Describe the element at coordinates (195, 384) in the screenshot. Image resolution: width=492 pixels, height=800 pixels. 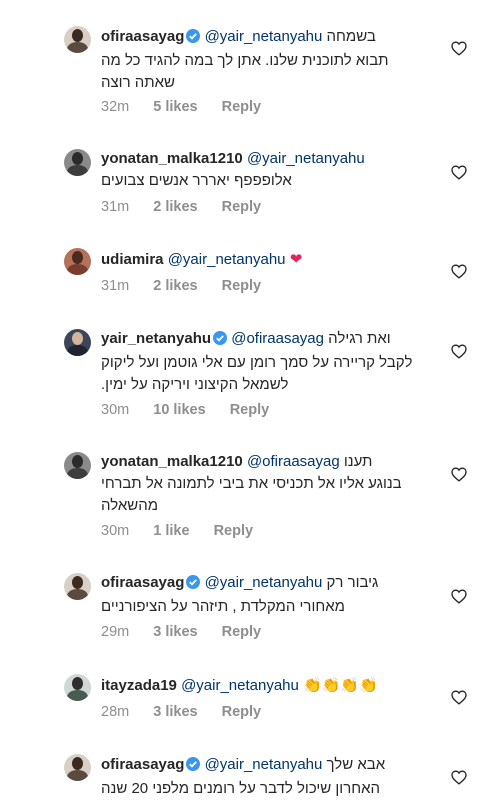
I see `comment-body-line: לשמאל הקיצוני ויריקה על ימין.` at that location.